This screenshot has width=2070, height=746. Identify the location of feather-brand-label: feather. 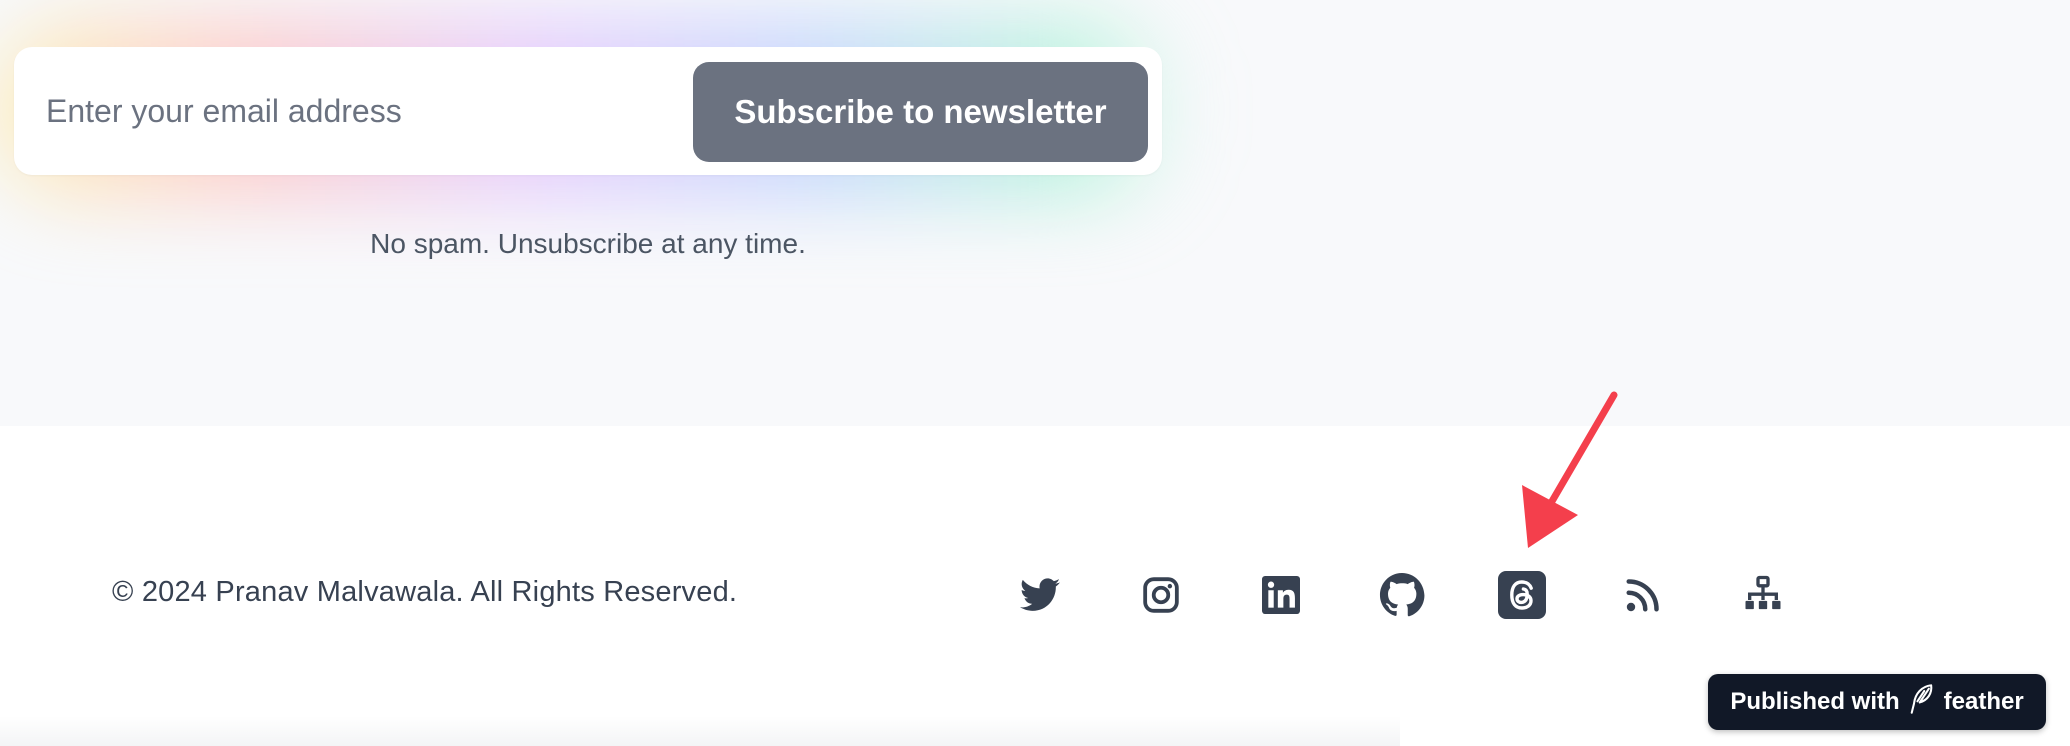
(1983, 701).